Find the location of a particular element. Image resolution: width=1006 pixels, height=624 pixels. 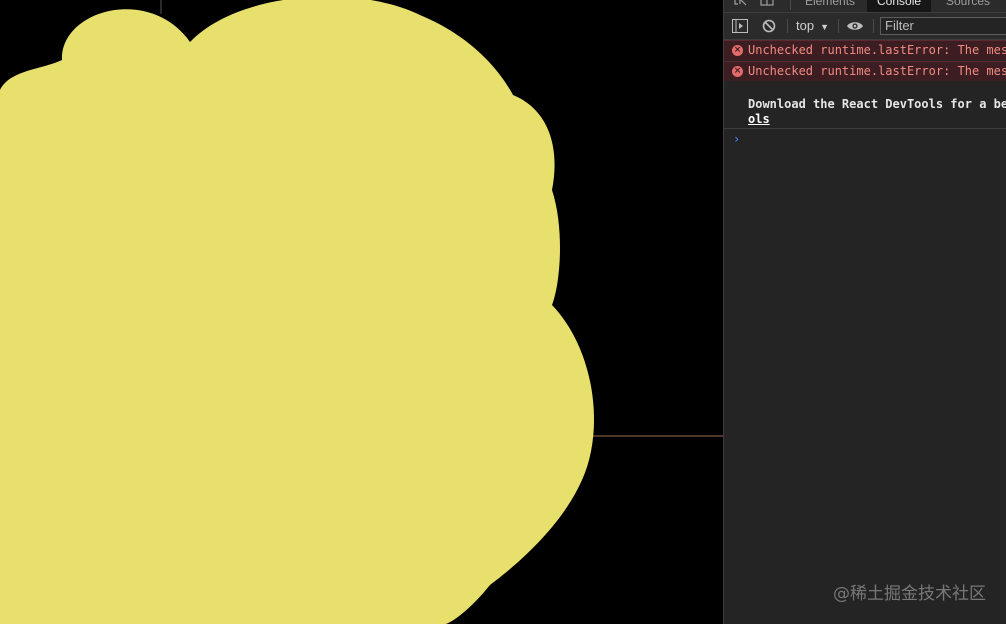

console-log-text: Download the React DevTools for a be is located at coordinates (877, 104).